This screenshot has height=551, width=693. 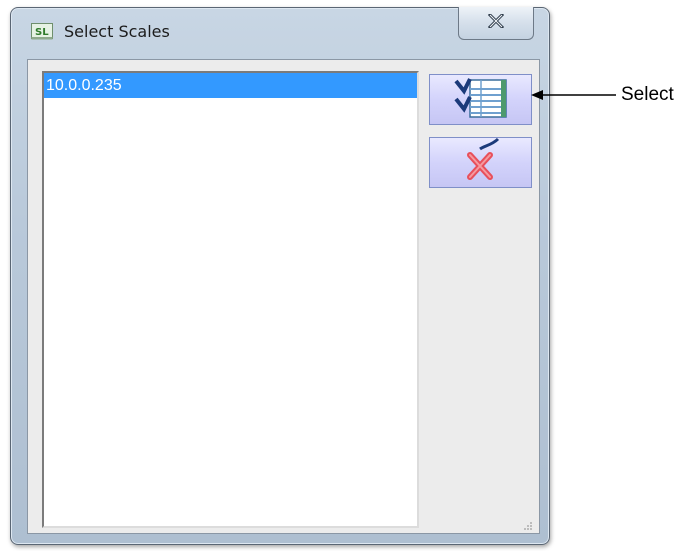 I want to click on resize-grip-icon, so click(x=528, y=524).